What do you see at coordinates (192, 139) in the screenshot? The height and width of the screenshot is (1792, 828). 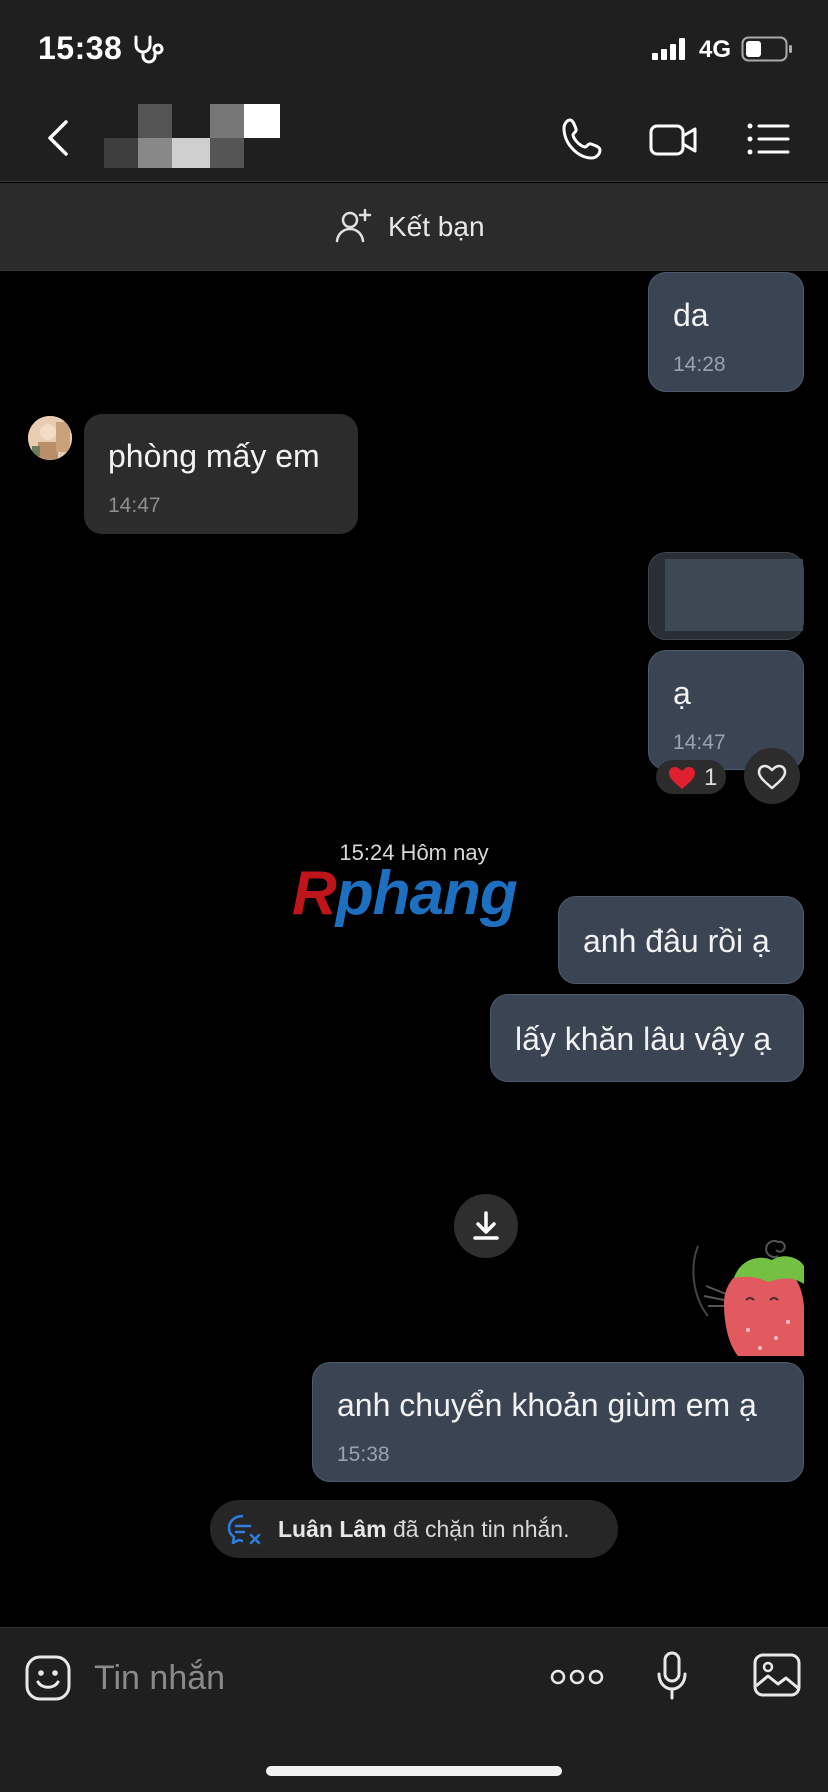 I see `contact-name` at bounding box center [192, 139].